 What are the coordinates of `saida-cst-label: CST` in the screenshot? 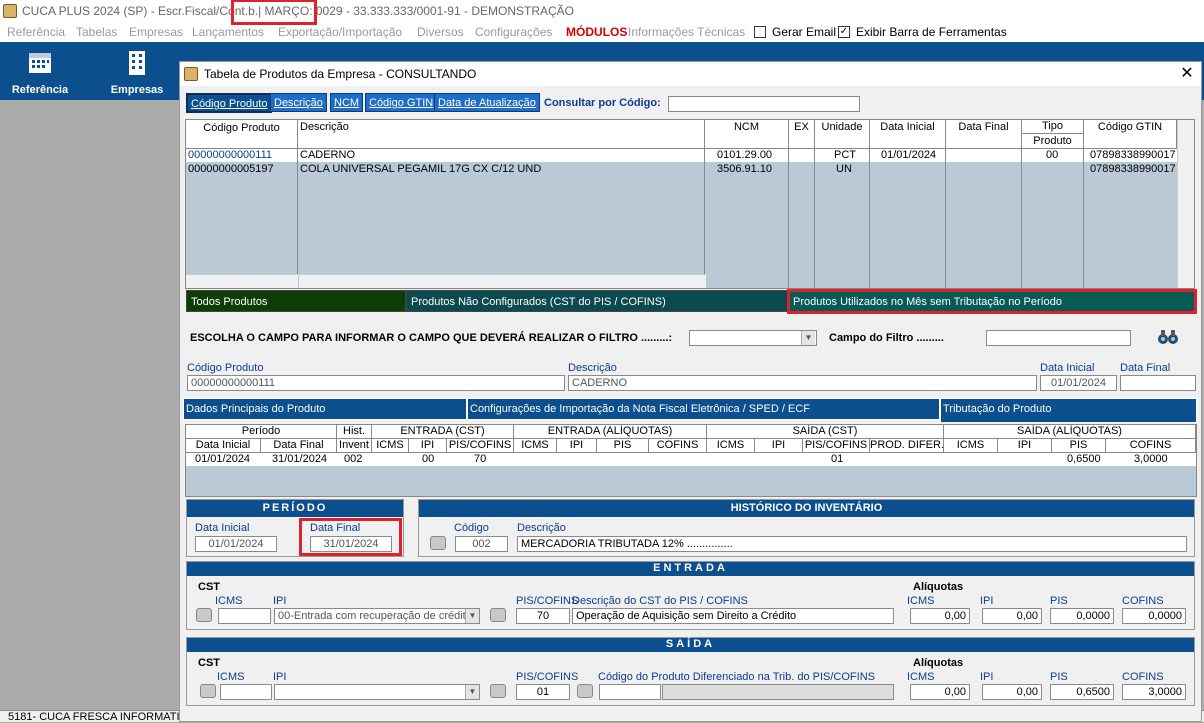 It's located at (209, 663).